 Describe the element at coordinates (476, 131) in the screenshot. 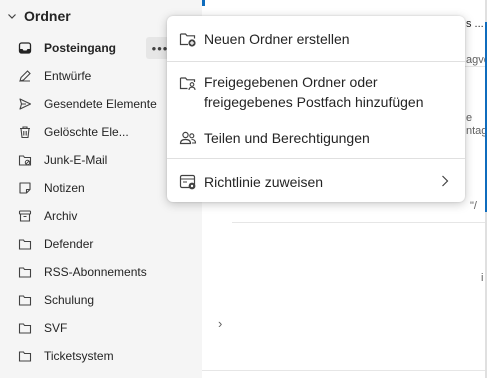

I see `message-preview-fragment: ntag` at that location.